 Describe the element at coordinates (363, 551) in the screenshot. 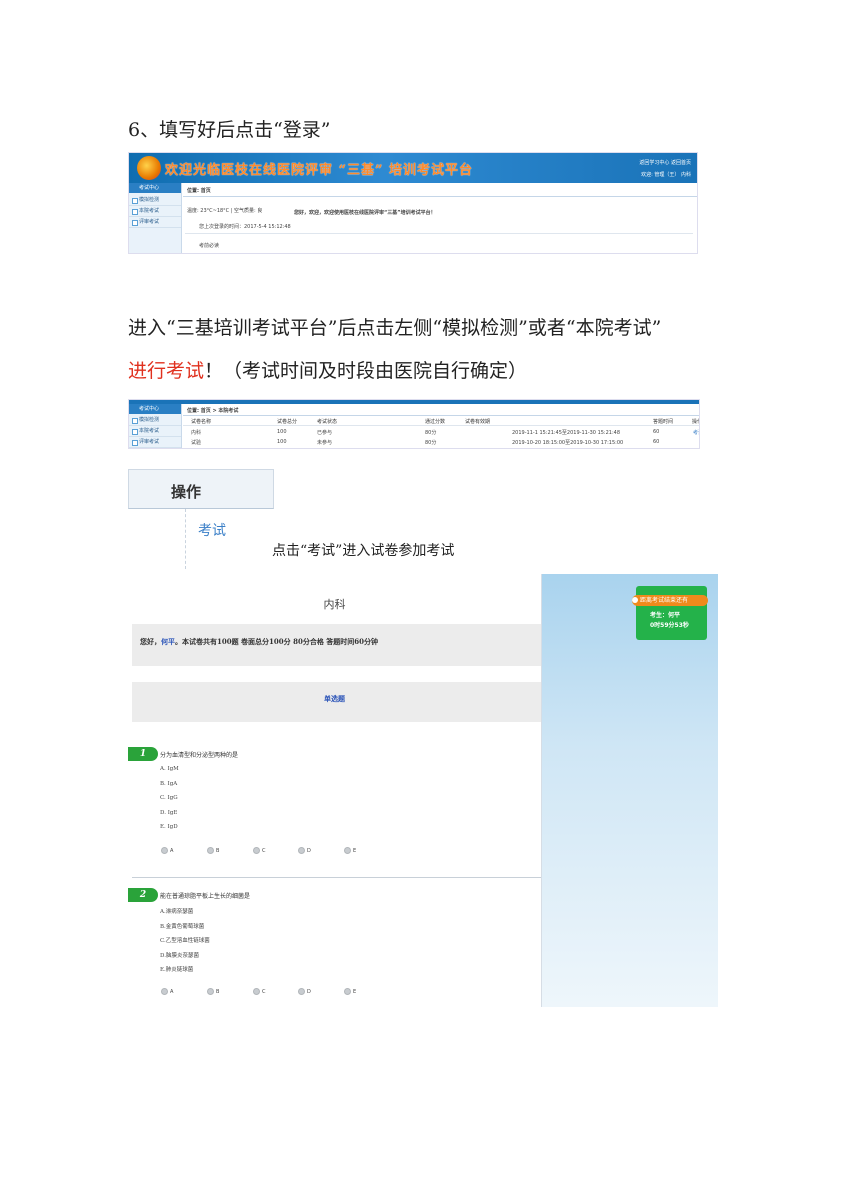

I see `caption: 点击“考试”进入试卷参加考试` at that location.